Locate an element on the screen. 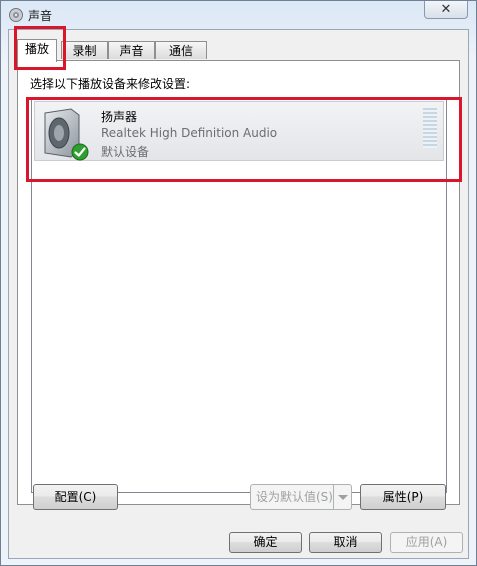 The width and height of the screenshot is (477, 566). ok-button-label: 确定 is located at coordinates (265, 542).